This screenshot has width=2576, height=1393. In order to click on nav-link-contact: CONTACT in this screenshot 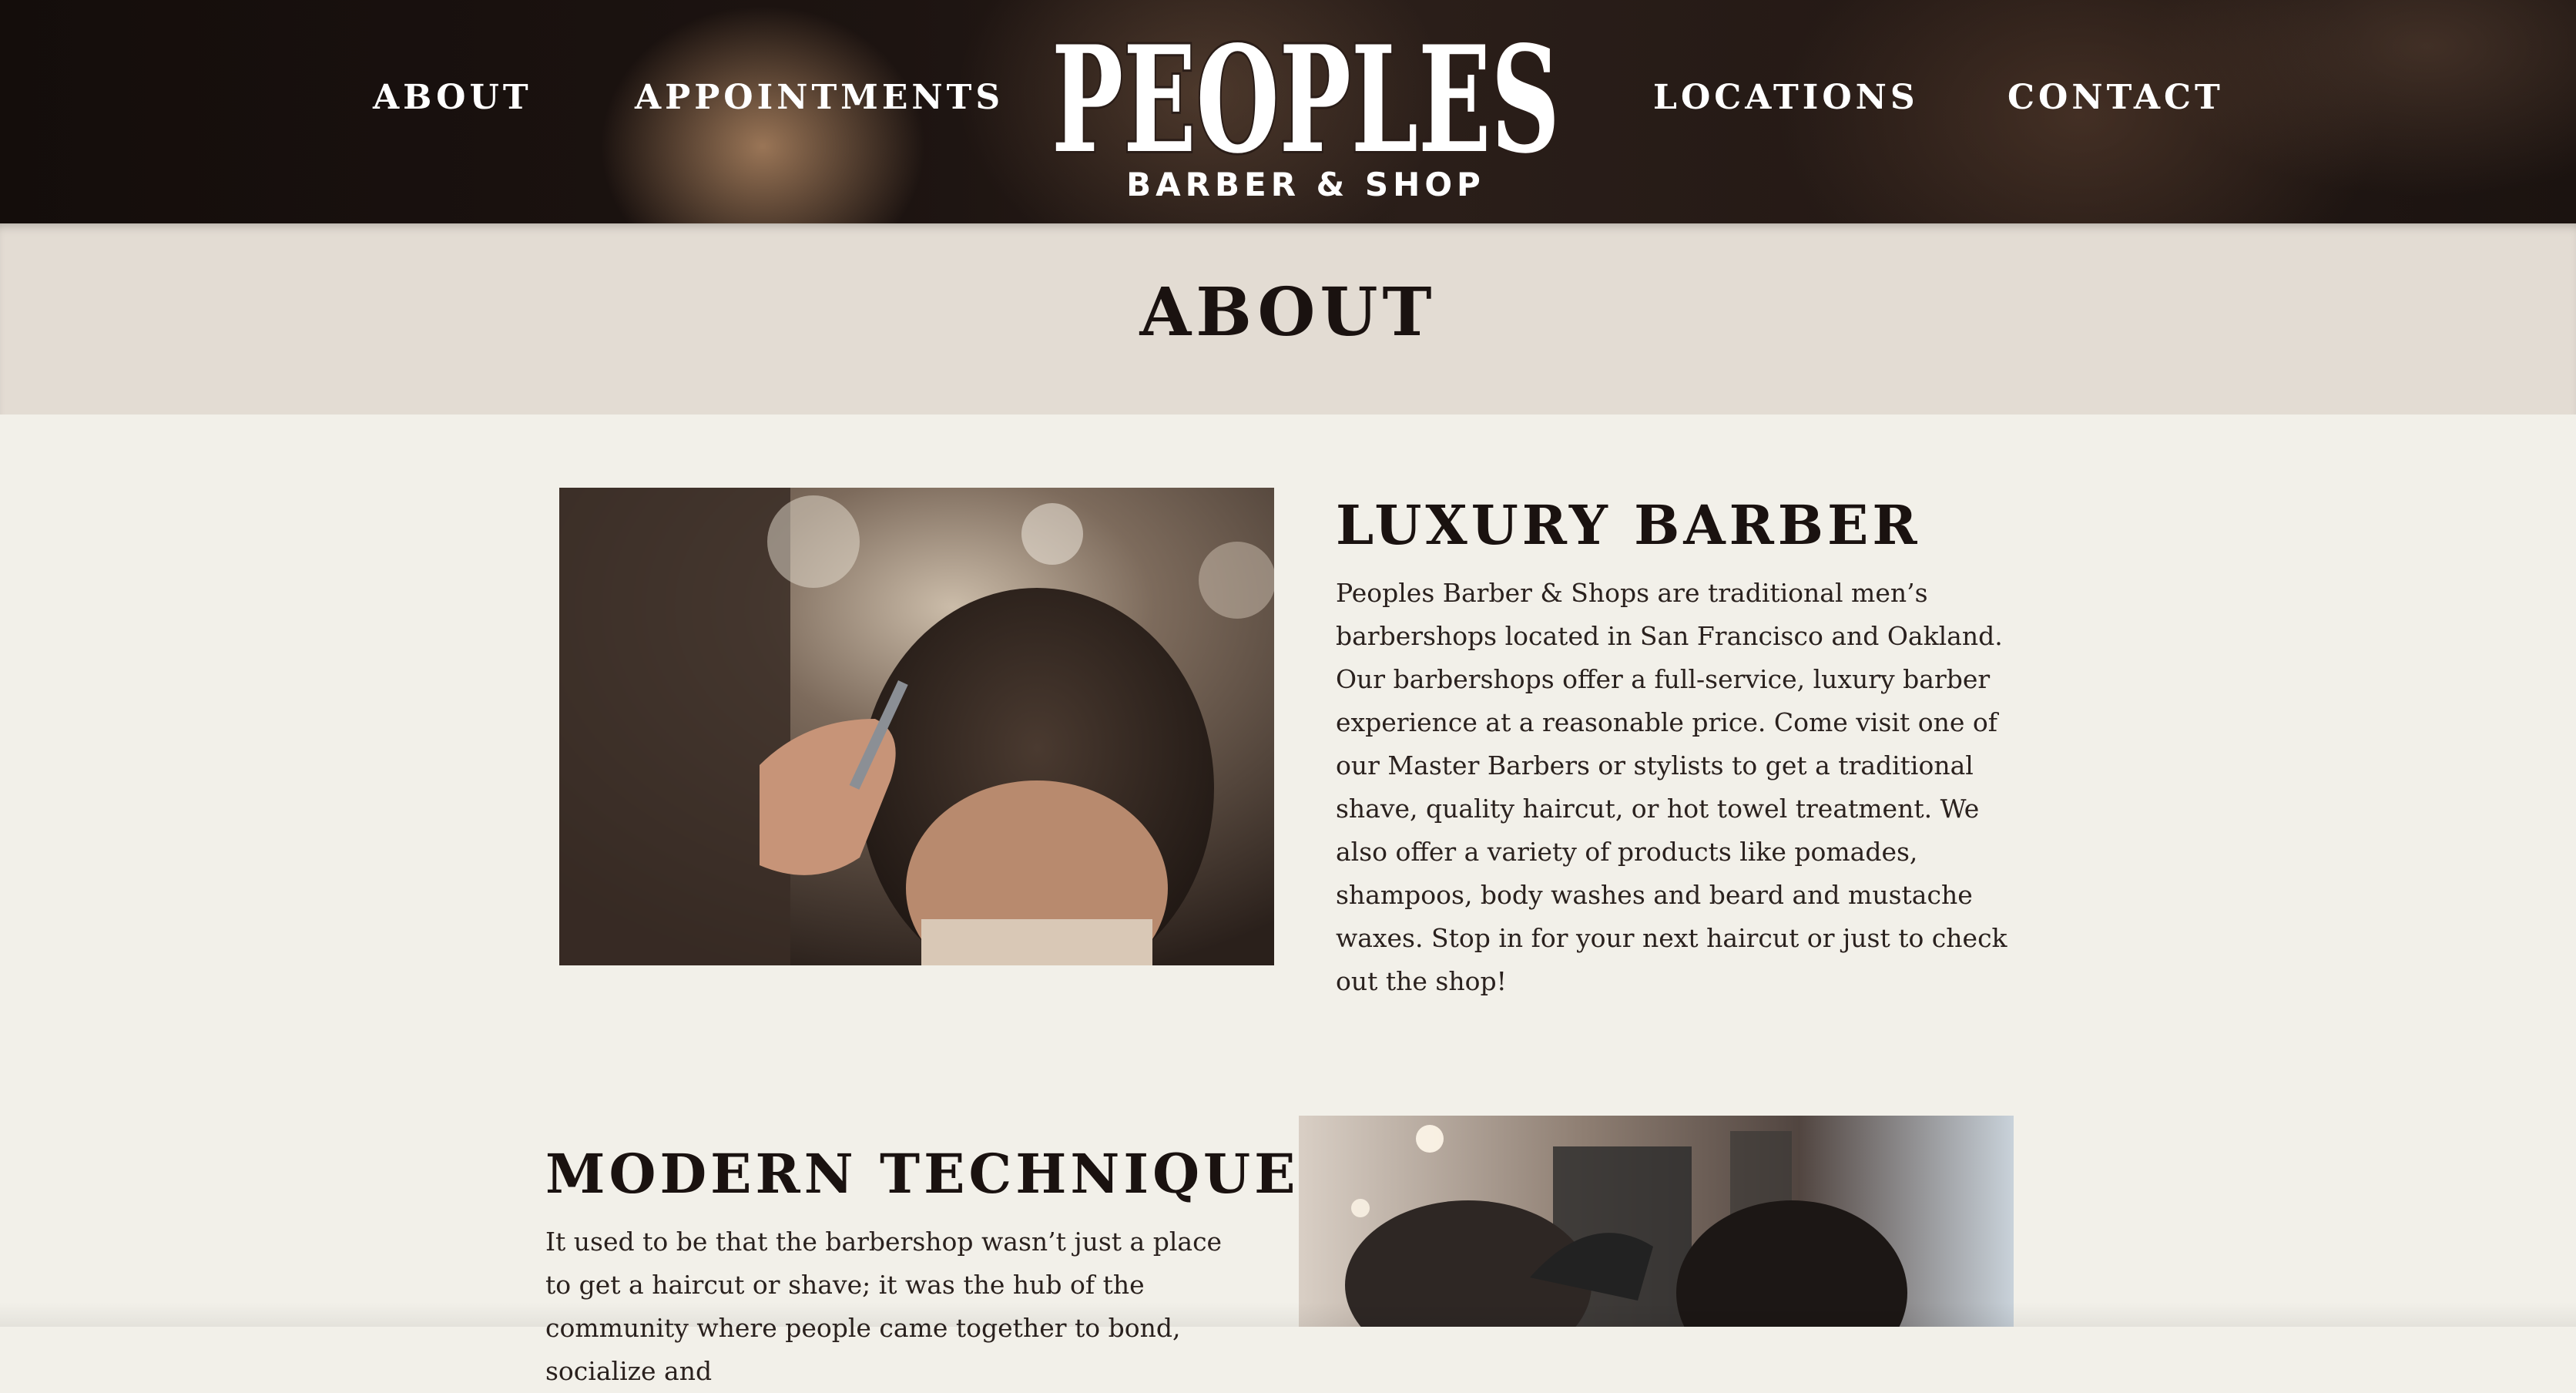, I will do `click(2115, 98)`.